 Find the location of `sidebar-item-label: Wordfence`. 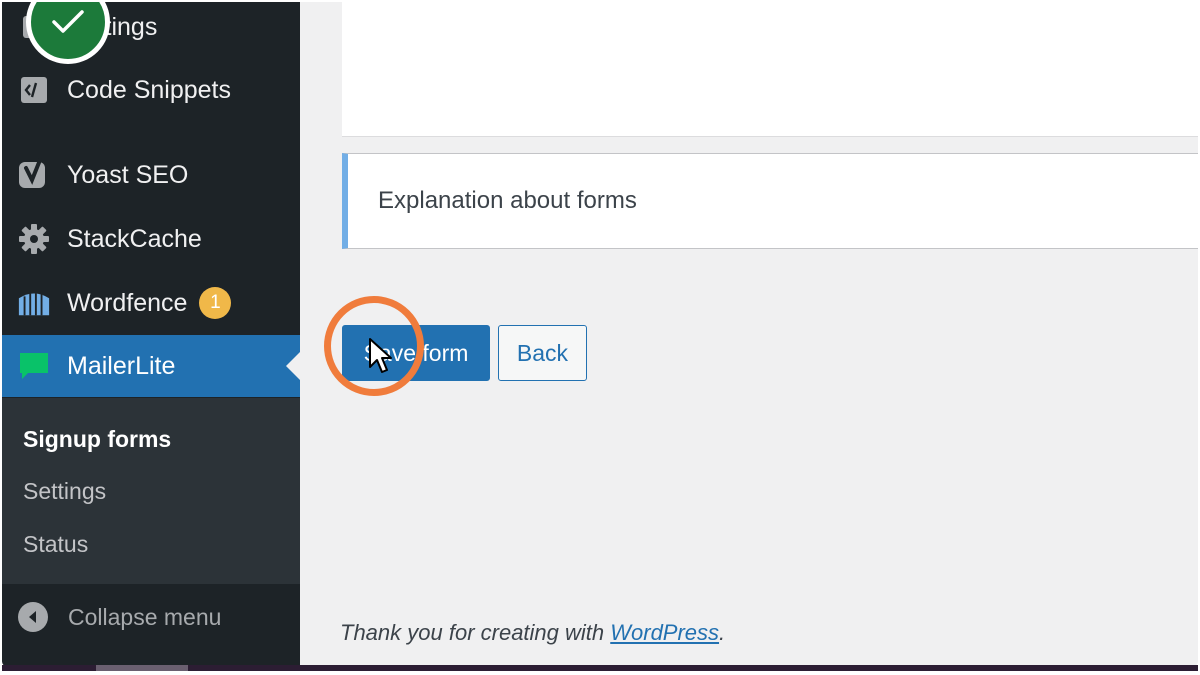

sidebar-item-label: Wordfence is located at coordinates (127, 302).